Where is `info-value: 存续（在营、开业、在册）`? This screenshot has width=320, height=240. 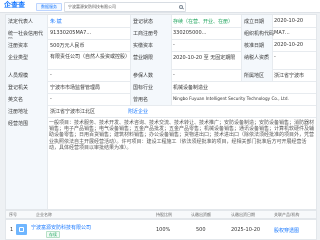 info-value: 存续（在营、开业、在册） is located at coordinates (203, 22).